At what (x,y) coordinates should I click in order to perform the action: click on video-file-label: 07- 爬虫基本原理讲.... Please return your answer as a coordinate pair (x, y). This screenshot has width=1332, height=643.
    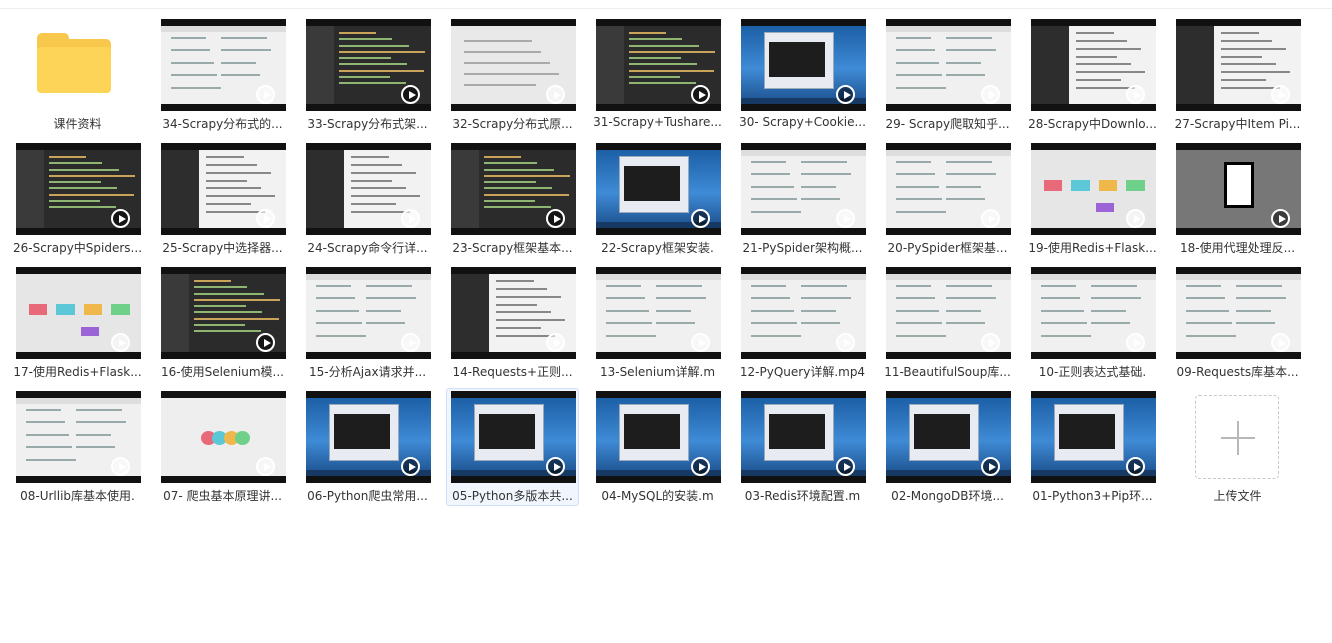
    Looking at the image, I should click on (222, 496).